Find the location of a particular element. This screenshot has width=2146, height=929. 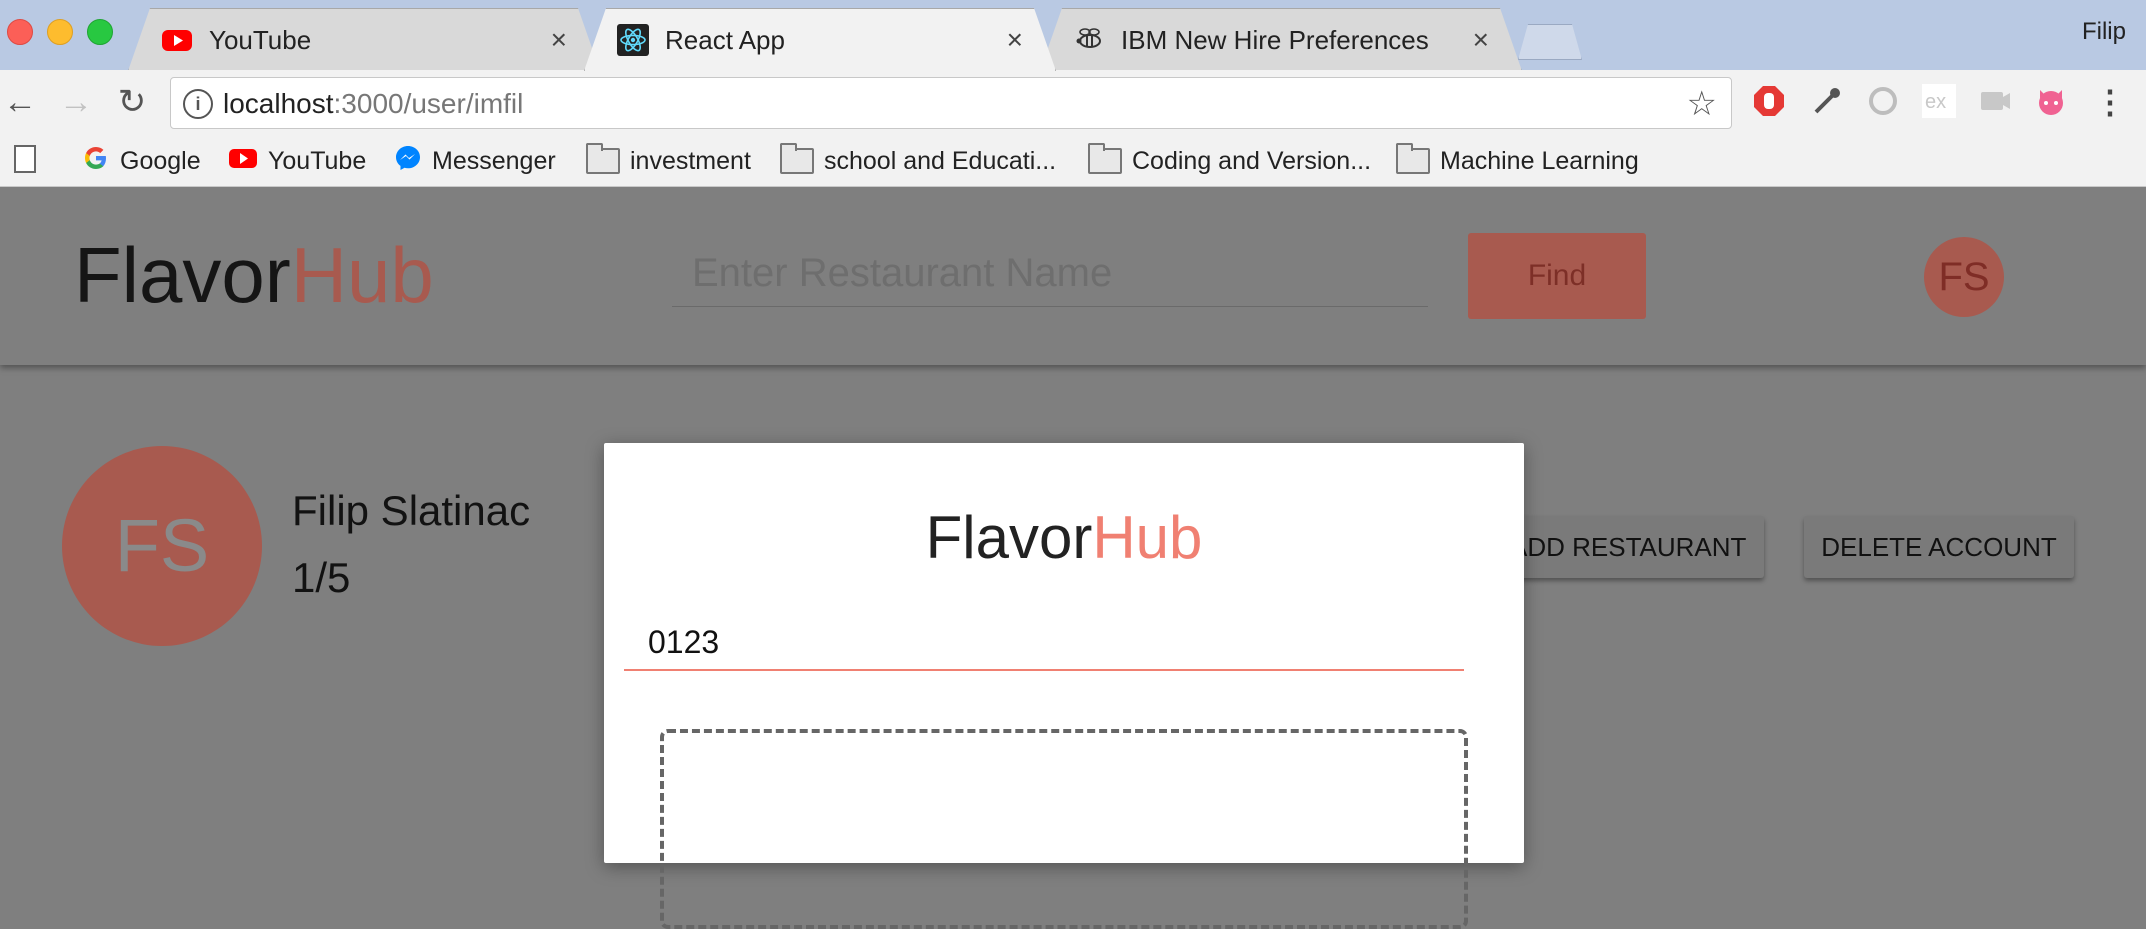

tab-react-app: React App × is located at coordinates (820, 39).